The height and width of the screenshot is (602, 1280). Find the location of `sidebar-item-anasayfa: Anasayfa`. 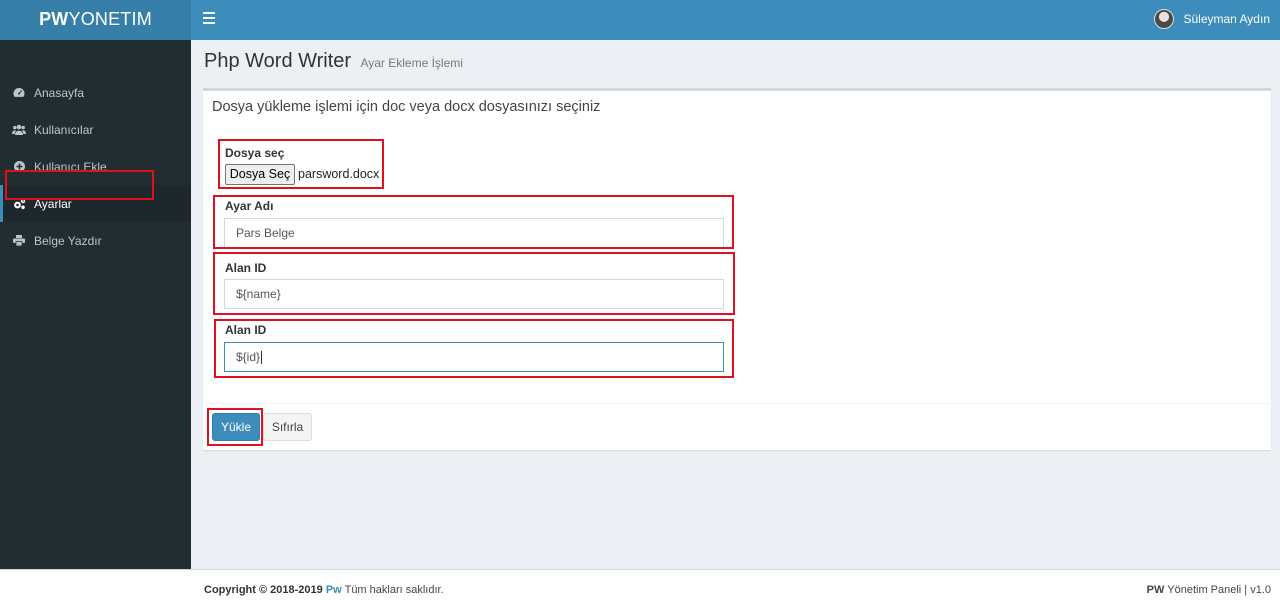

sidebar-item-anasayfa: Anasayfa is located at coordinates (95, 92).